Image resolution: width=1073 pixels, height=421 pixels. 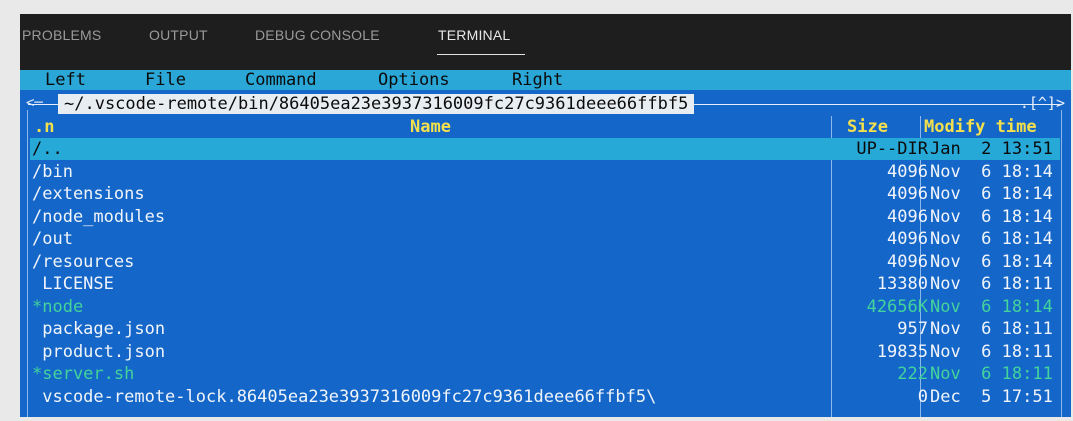 What do you see at coordinates (52, 239) in the screenshot?
I see `file-name: /out` at bounding box center [52, 239].